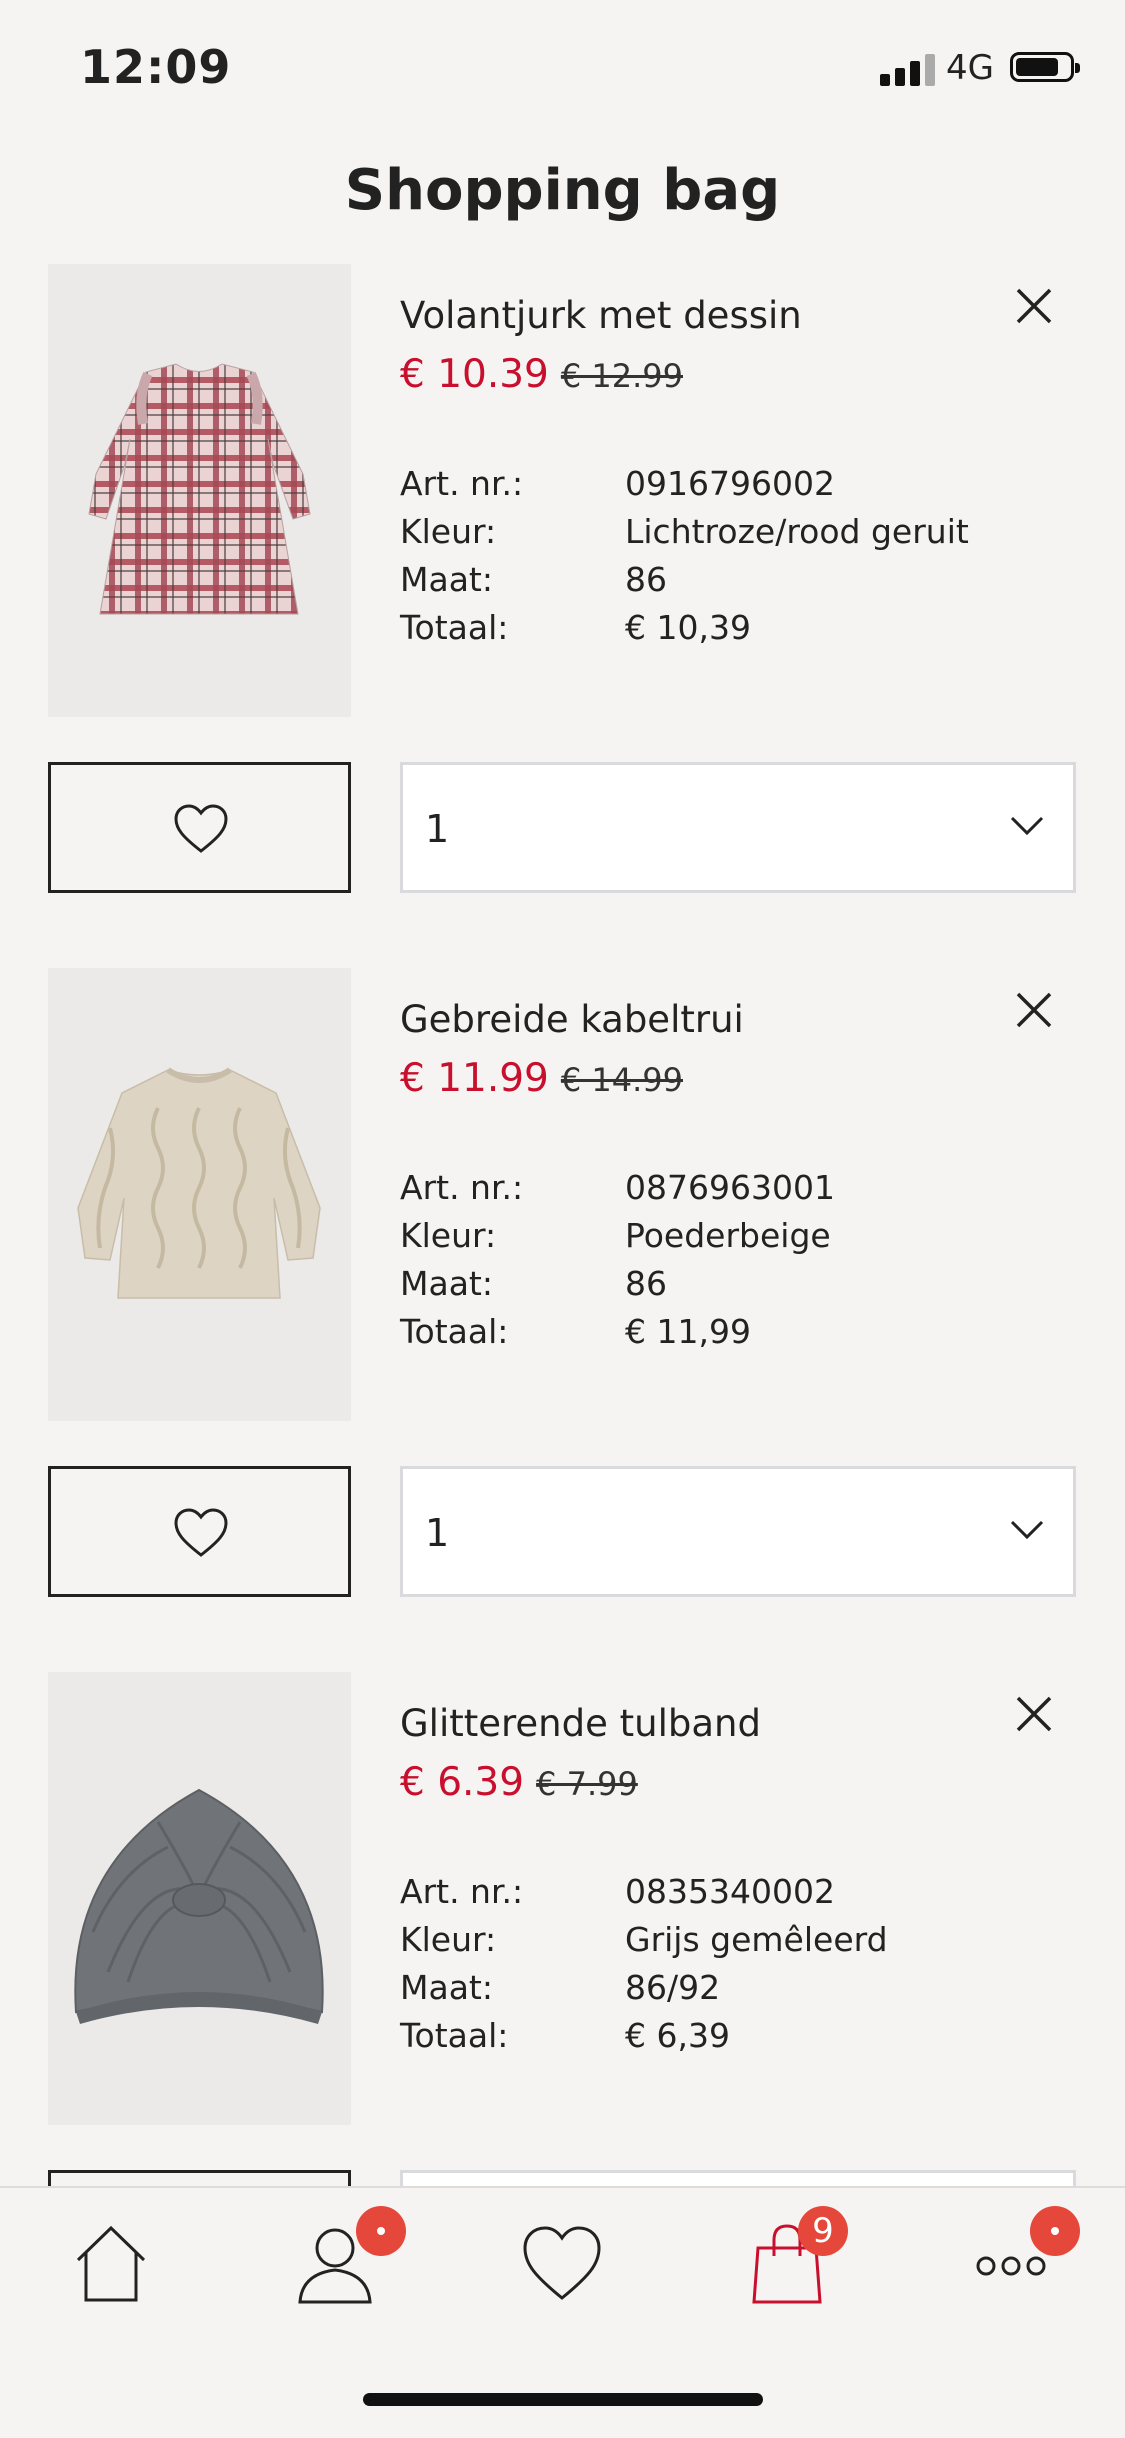 This screenshot has height=2438, width=1125. I want to click on knit-turban-image, so click(199, 1898).